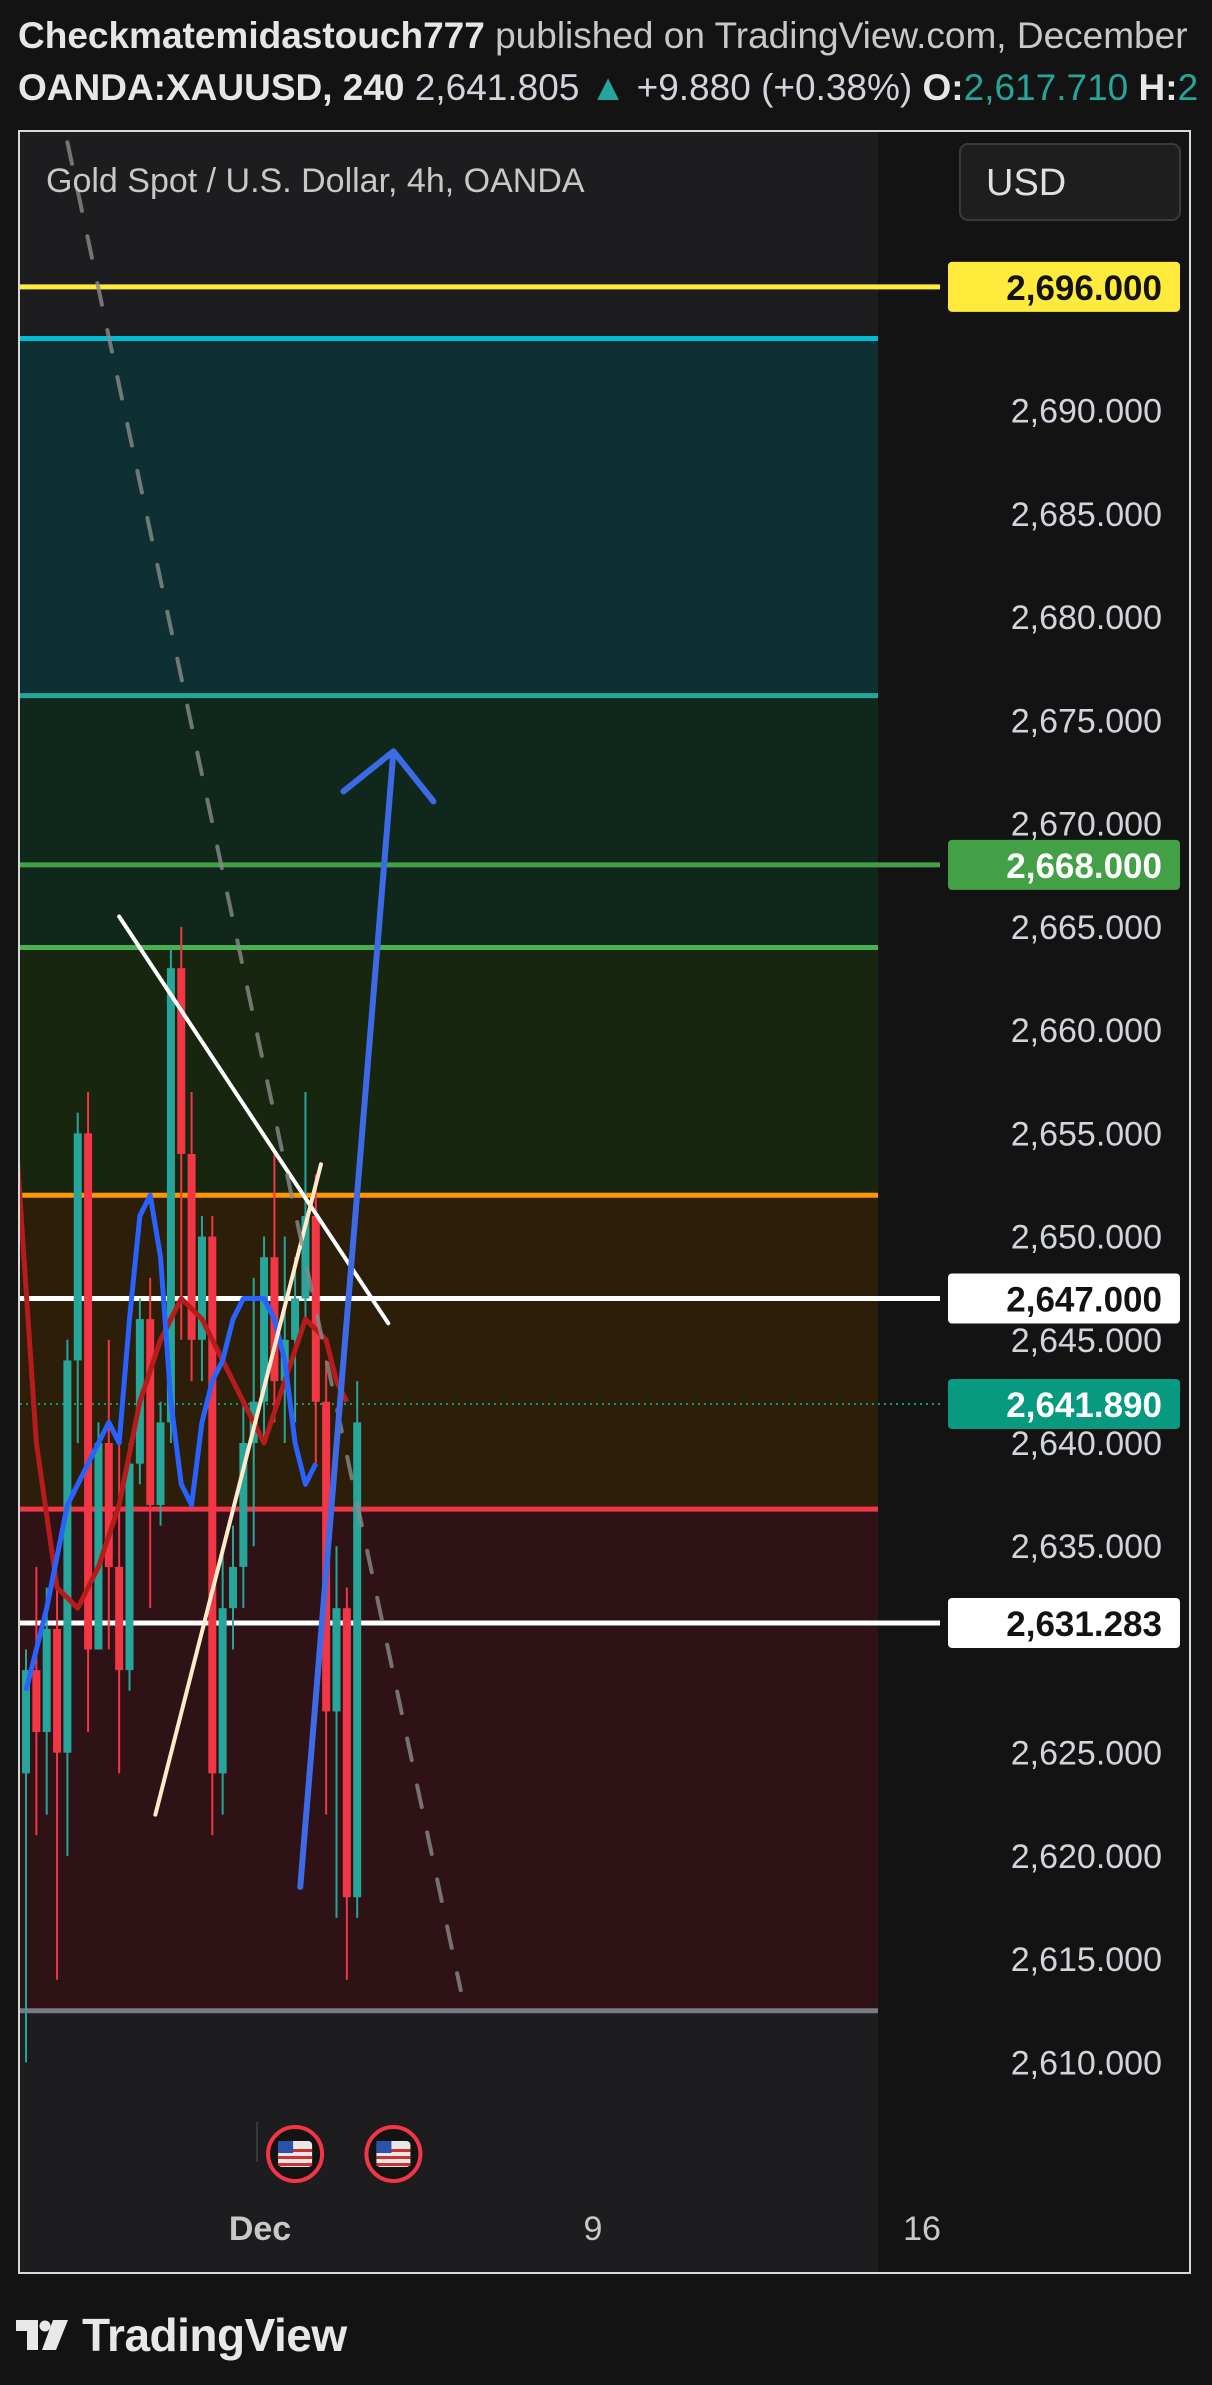 The height and width of the screenshot is (2385, 1212). What do you see at coordinates (774, 87) in the screenshot?
I see `price-change: +9.880 (+0.38%)` at bounding box center [774, 87].